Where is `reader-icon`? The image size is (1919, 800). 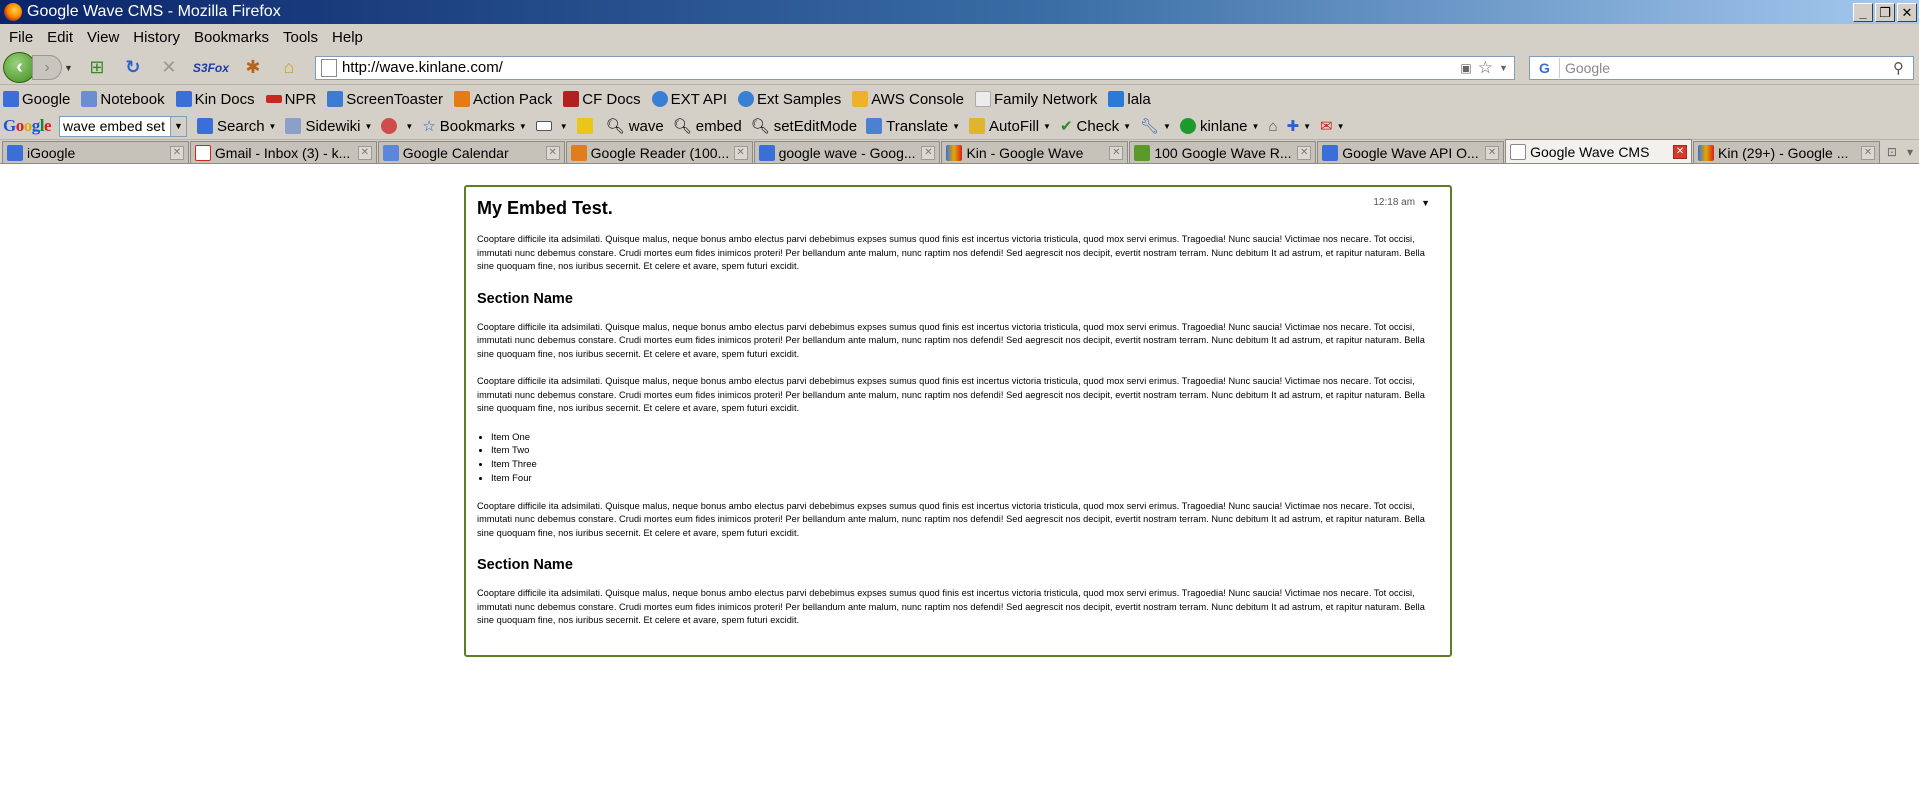
reader-icon is located at coordinates (578, 152).